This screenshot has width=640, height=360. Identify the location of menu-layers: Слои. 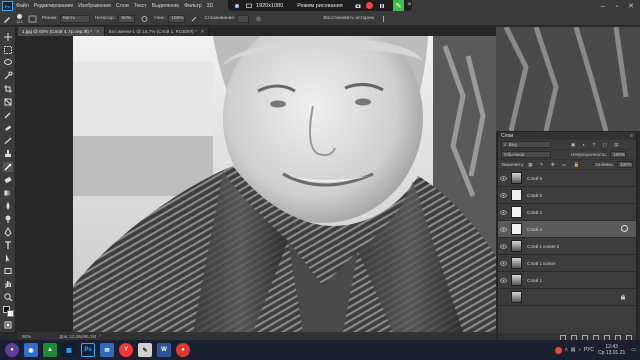
(122, 6).